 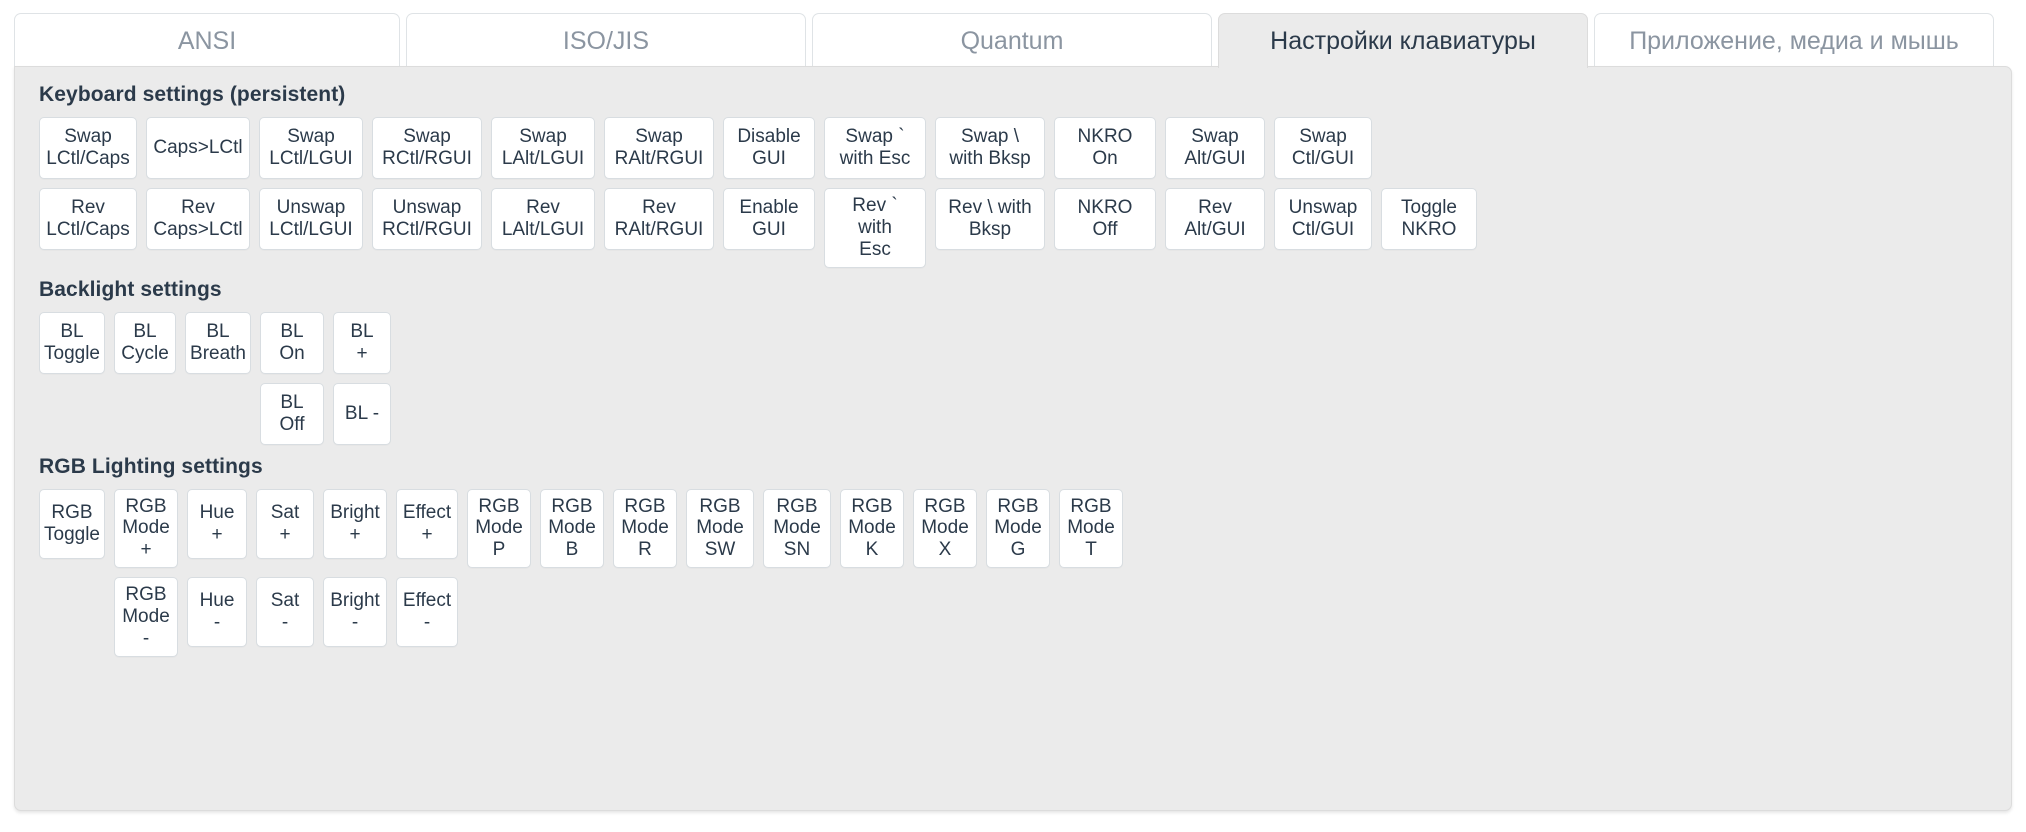 I want to click on tab-ansi: ANSI, so click(x=207, y=40).